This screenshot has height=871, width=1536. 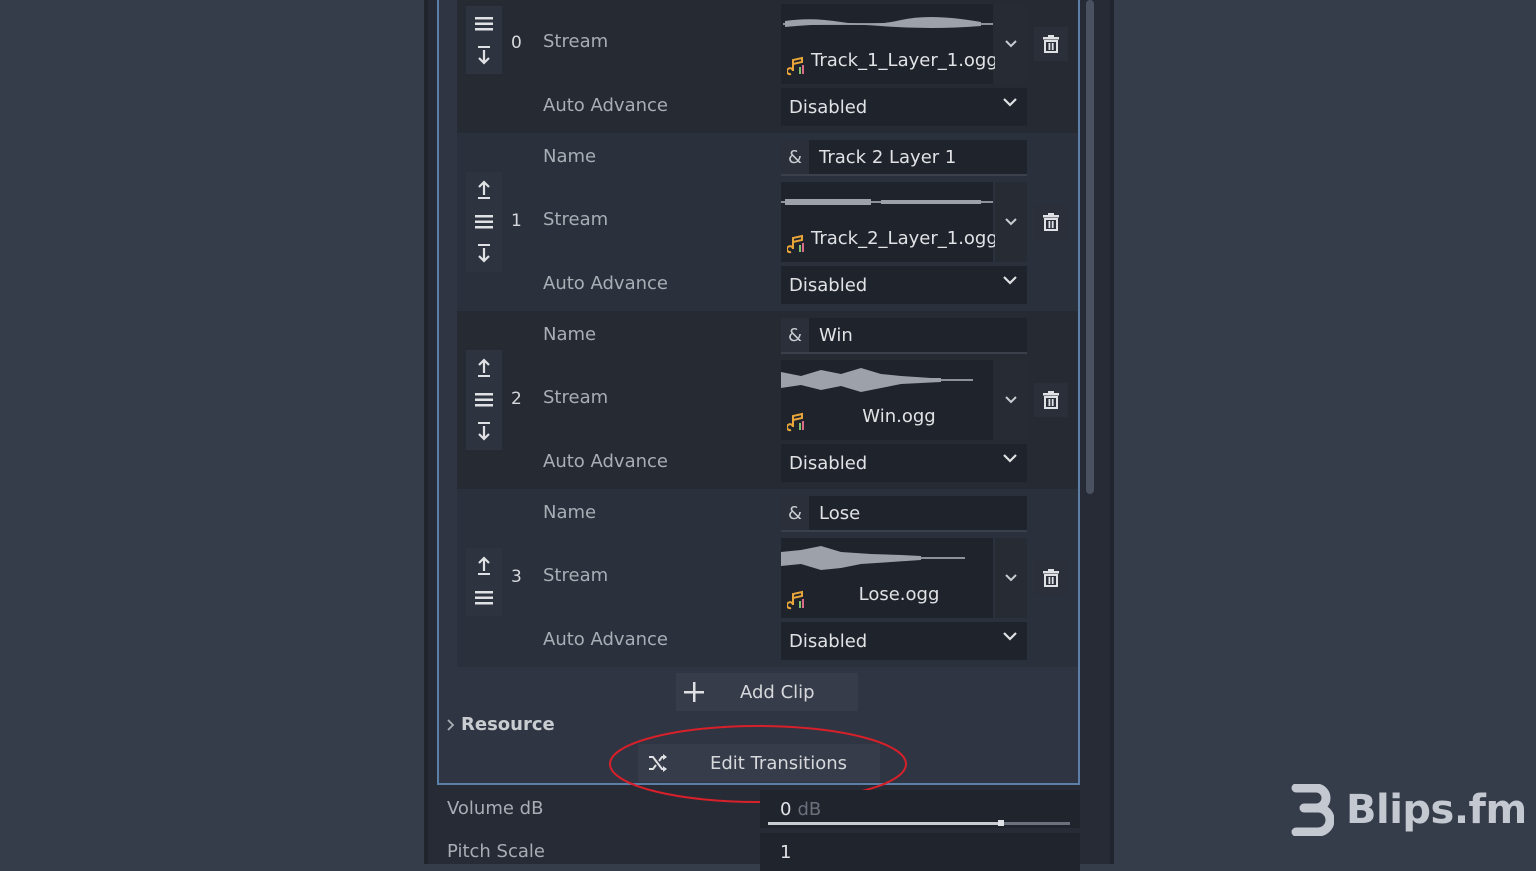 What do you see at coordinates (516, 399) in the screenshot?
I see `clip-index: 2` at bounding box center [516, 399].